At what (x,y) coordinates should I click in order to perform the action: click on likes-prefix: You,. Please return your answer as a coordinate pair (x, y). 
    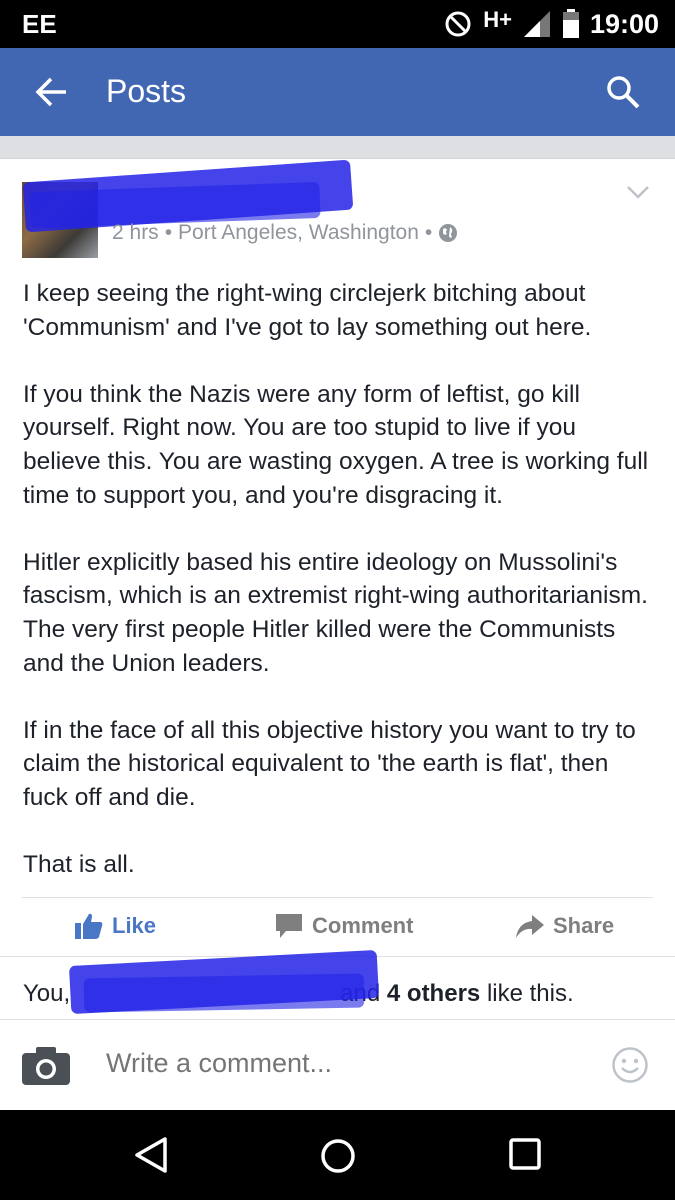
    Looking at the image, I should click on (47, 993).